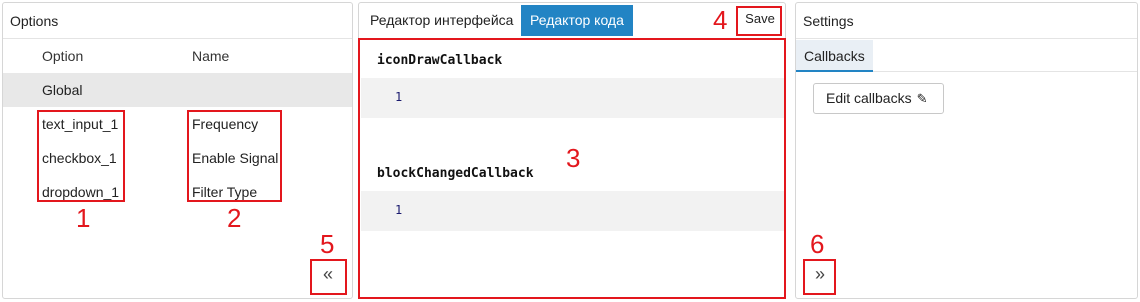 This screenshot has height=302, width=1140. Describe the element at coordinates (966, 21) in the screenshot. I see `settings-panel-title: Settings` at that location.